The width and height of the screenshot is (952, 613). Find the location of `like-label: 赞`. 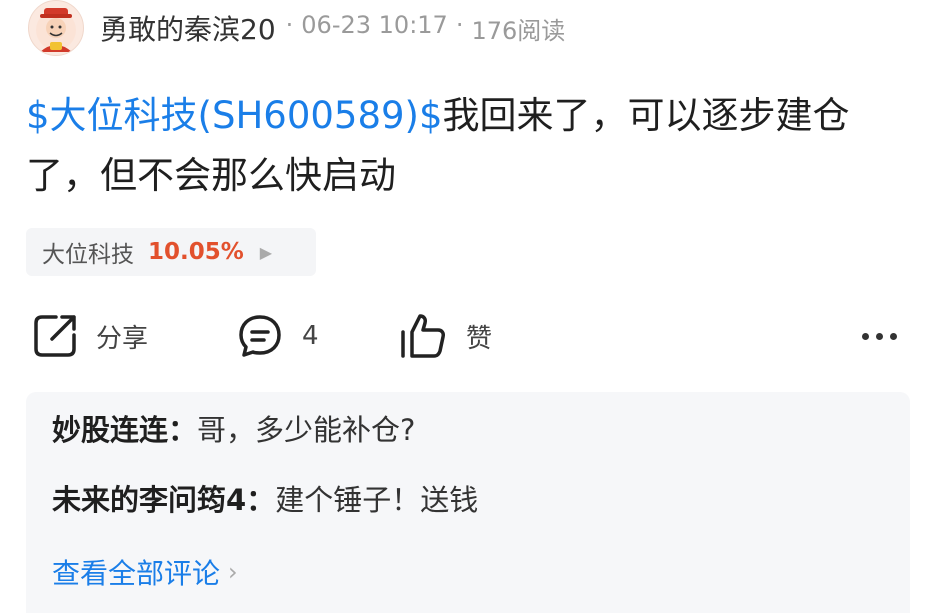

like-label: 赞 is located at coordinates (479, 338).